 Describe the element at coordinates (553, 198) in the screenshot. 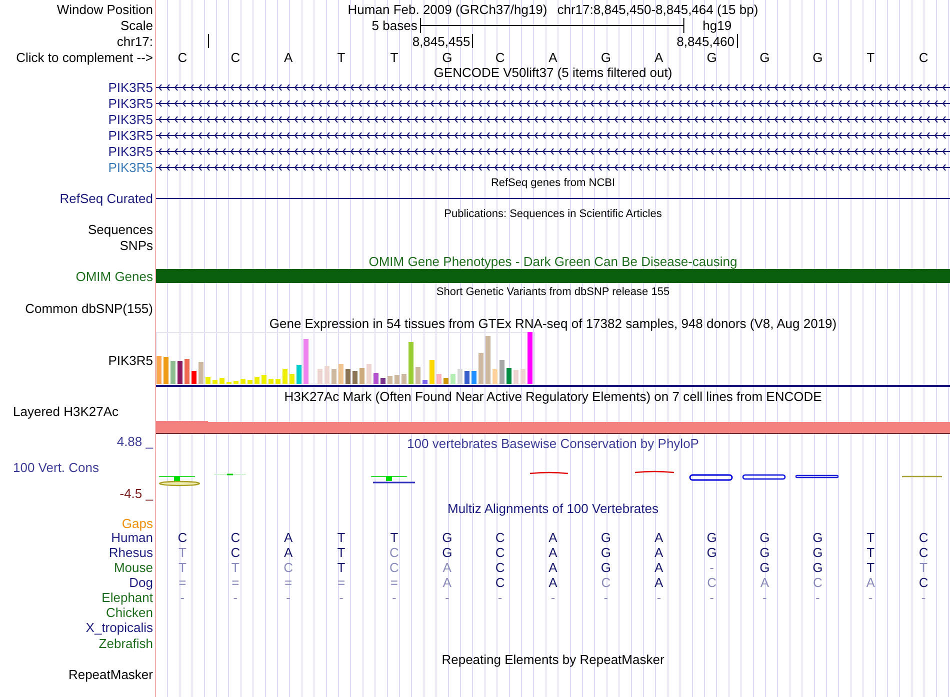

I see `gene-line` at that location.